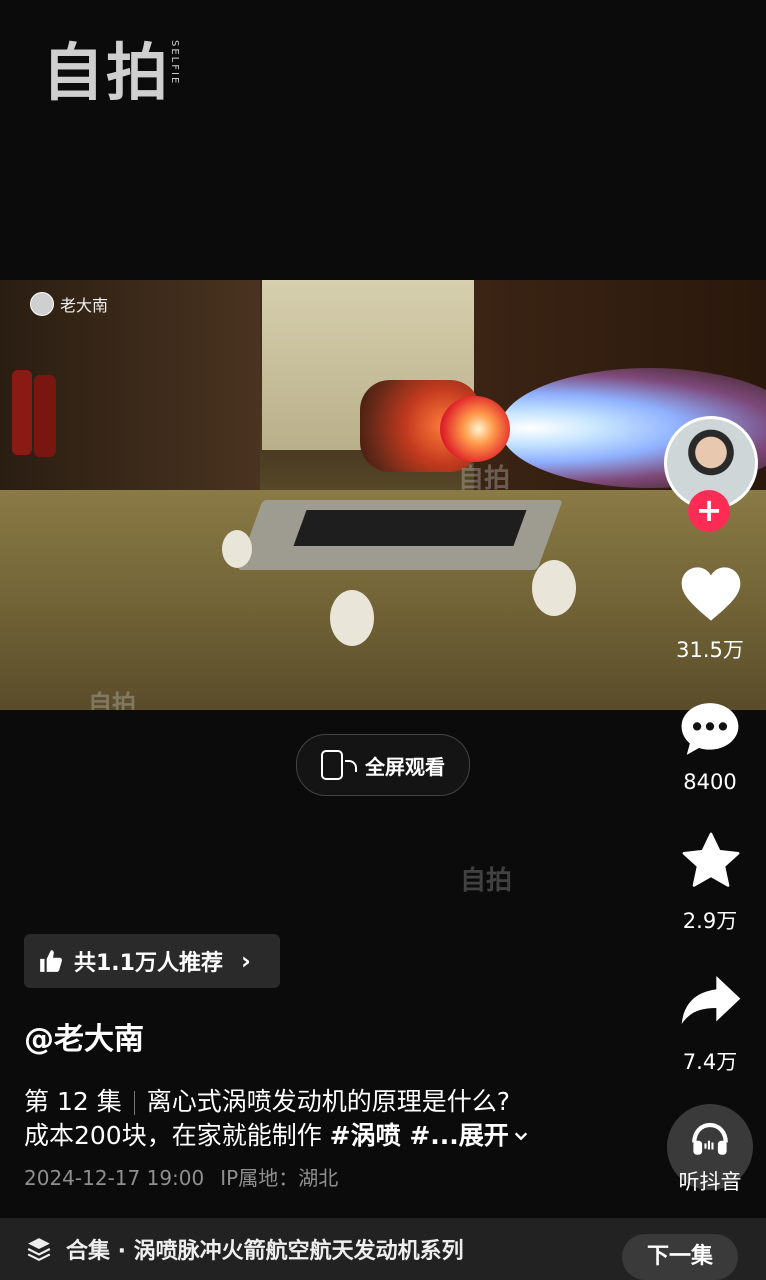 The width and height of the screenshot is (766, 1280). Describe the element at coordinates (475, 429) in the screenshot. I see `engine-nozzle` at that location.